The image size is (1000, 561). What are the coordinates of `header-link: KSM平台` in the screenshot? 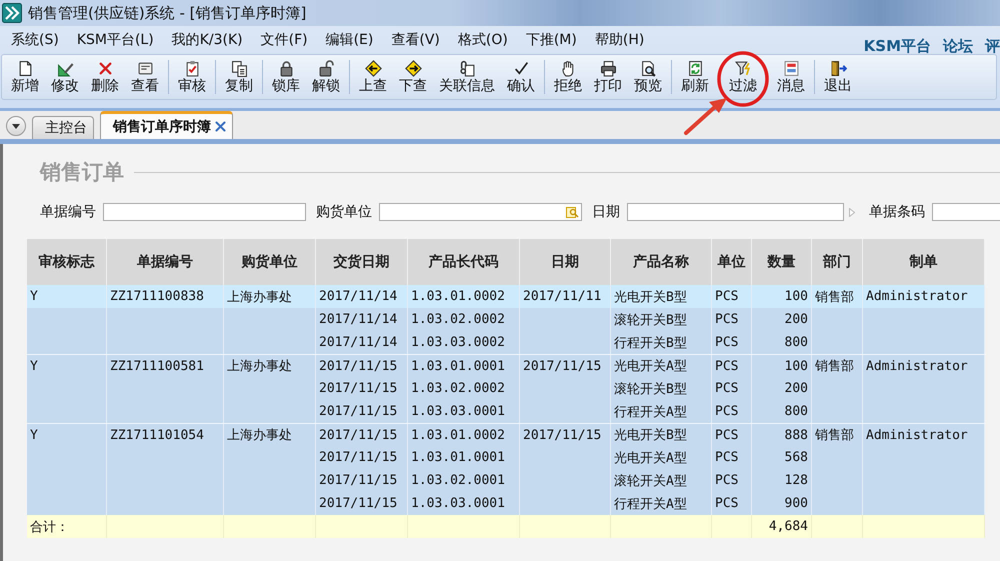 It's located at (897, 46).